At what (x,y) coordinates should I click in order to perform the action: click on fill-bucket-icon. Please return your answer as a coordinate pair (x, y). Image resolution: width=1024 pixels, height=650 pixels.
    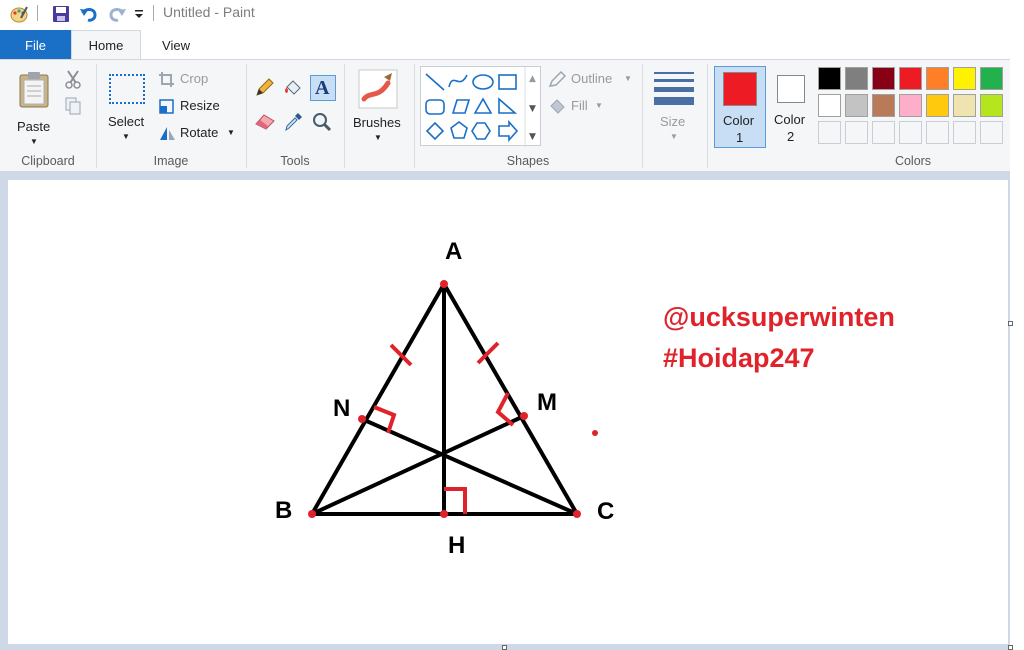
    Looking at the image, I should click on (293, 87).